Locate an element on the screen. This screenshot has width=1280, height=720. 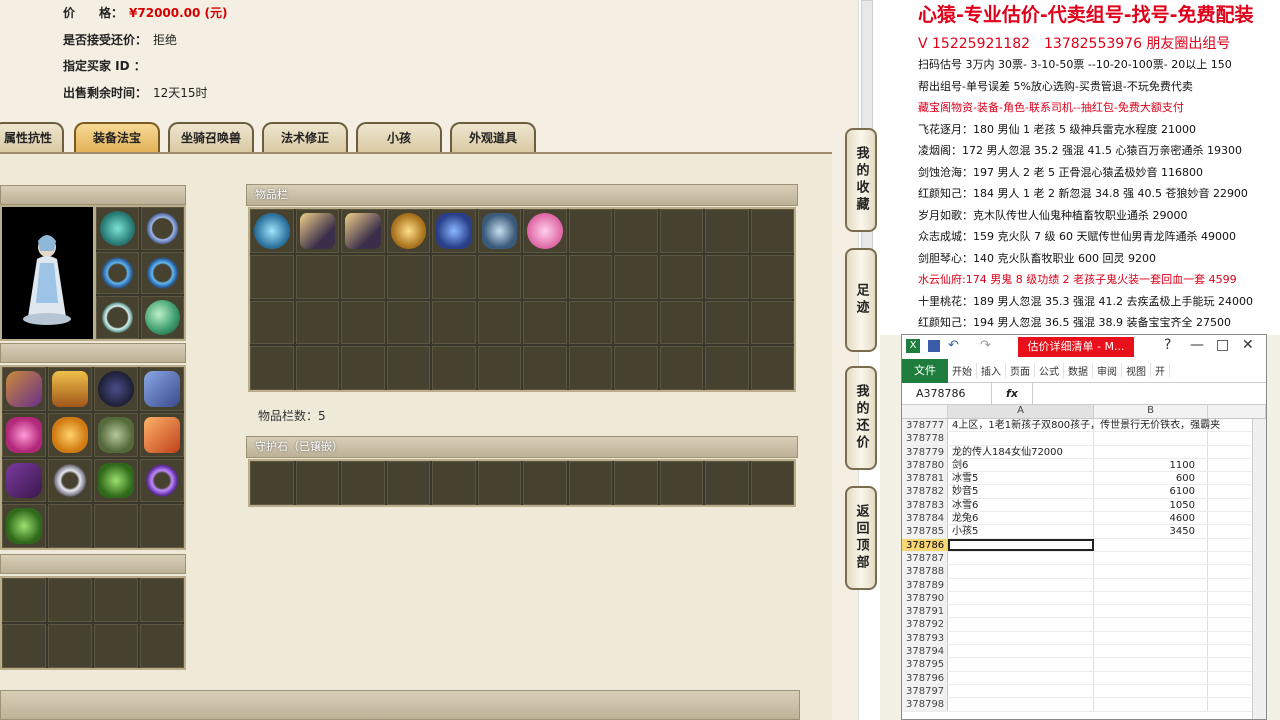
row-number: 378788 is located at coordinates (925, 571).